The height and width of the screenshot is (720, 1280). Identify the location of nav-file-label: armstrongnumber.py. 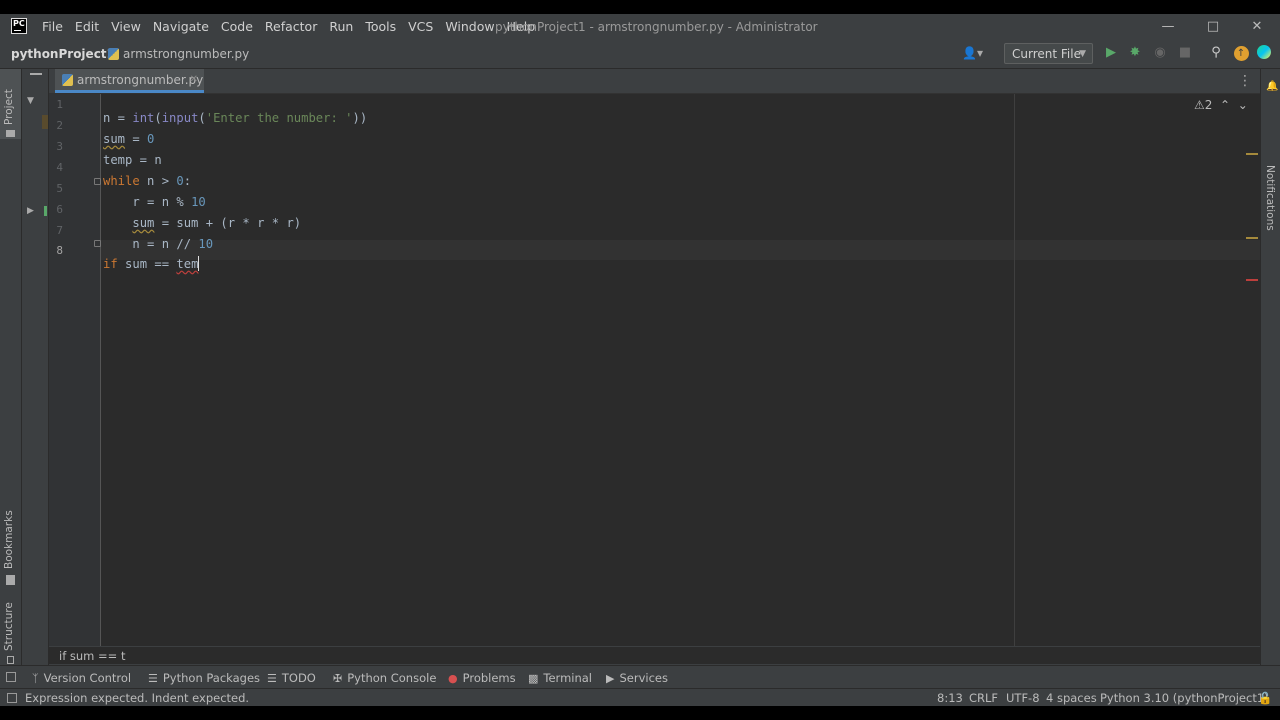
(186, 54).